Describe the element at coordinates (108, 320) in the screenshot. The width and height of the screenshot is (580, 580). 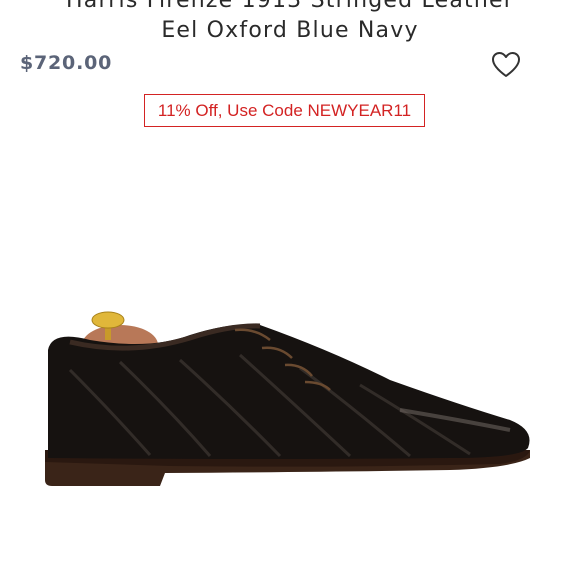
I see `shoe-tree-knob` at that location.